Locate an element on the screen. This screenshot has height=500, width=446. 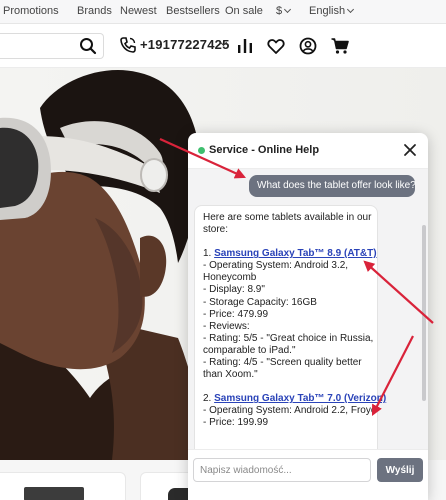
product-image is located at coordinates (54, 493).